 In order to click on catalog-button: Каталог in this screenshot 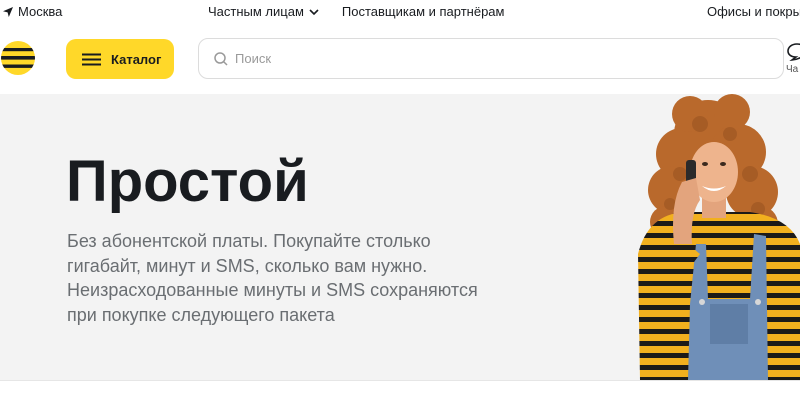, I will do `click(120, 59)`.